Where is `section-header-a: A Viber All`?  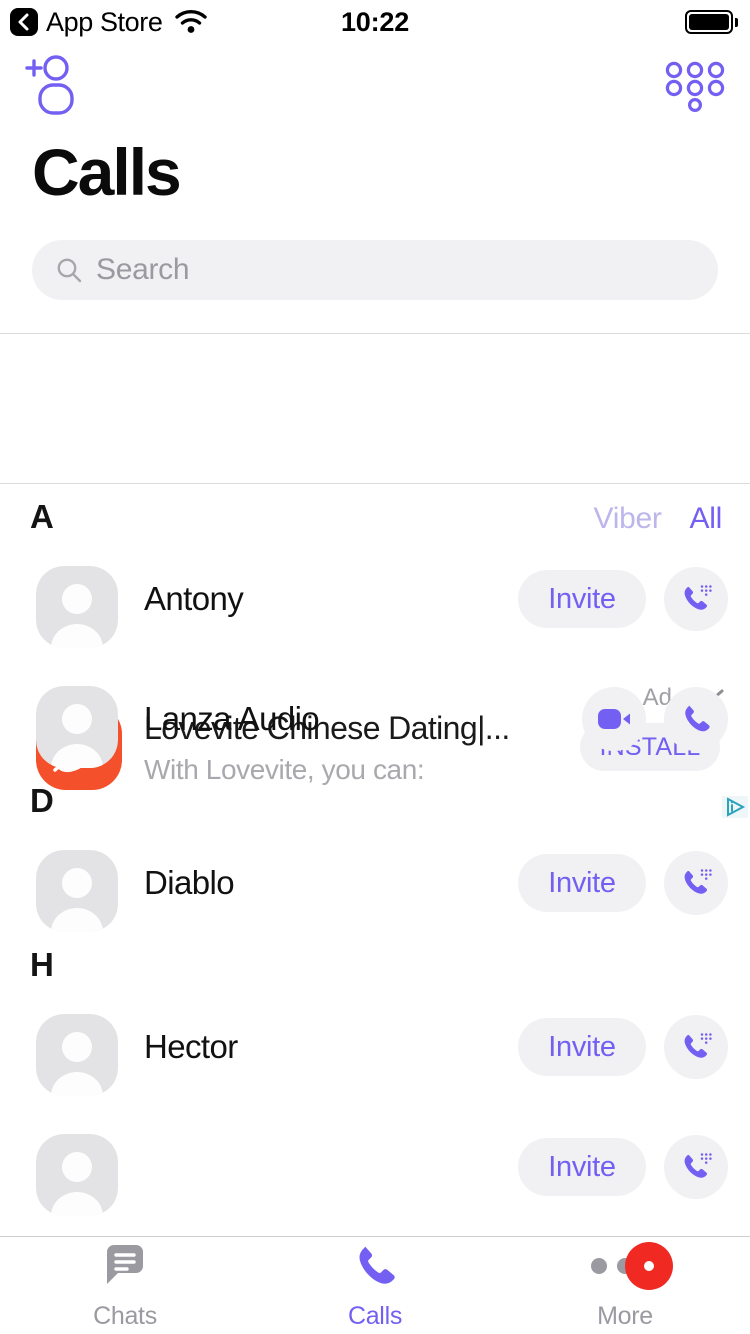 section-header-a: A Viber All is located at coordinates (375, 517).